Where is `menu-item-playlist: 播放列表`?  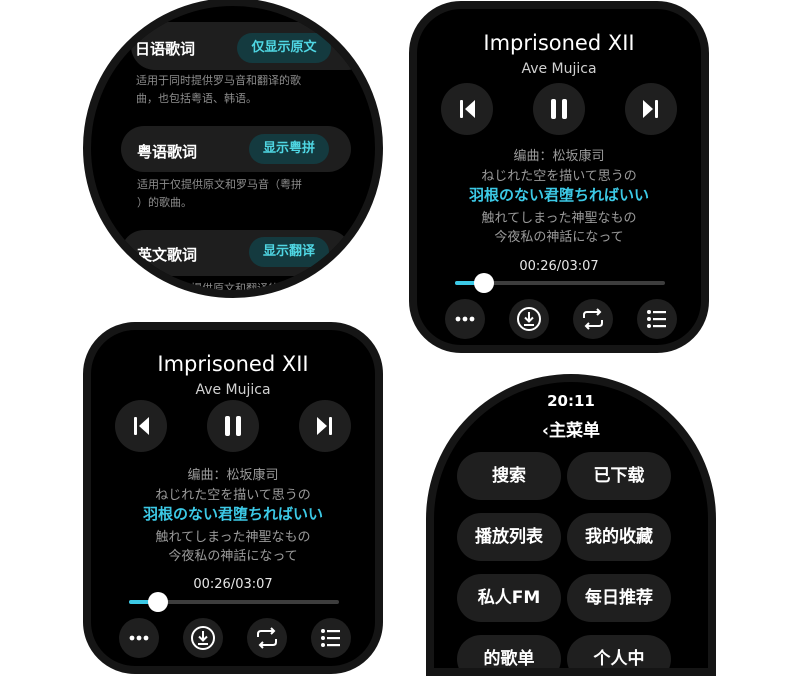 menu-item-playlist: 播放列表 is located at coordinates (509, 537).